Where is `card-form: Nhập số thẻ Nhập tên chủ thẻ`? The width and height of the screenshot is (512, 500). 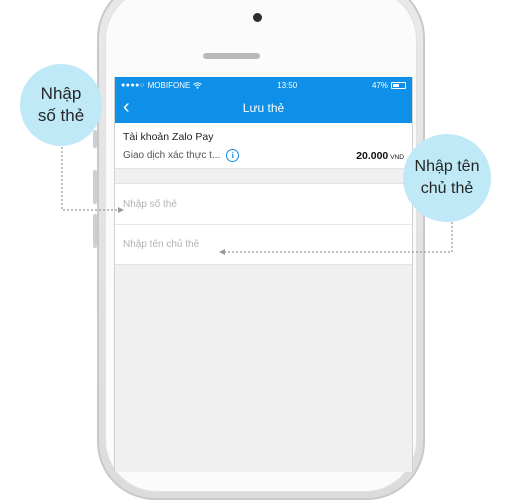
card-form: Nhập số thẻ Nhập tên chủ thẻ is located at coordinates (263, 224).